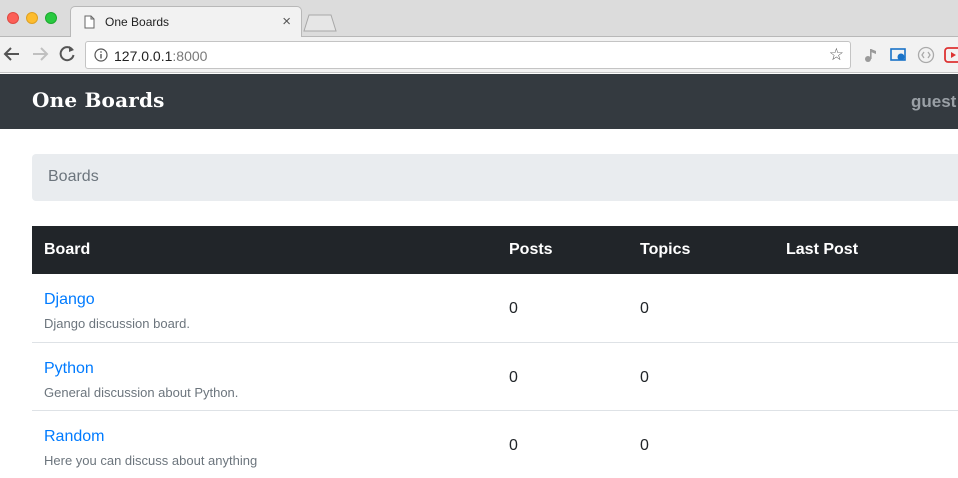  What do you see at coordinates (836, 55) in the screenshot?
I see `bookmark-star-icon: ☆` at bounding box center [836, 55].